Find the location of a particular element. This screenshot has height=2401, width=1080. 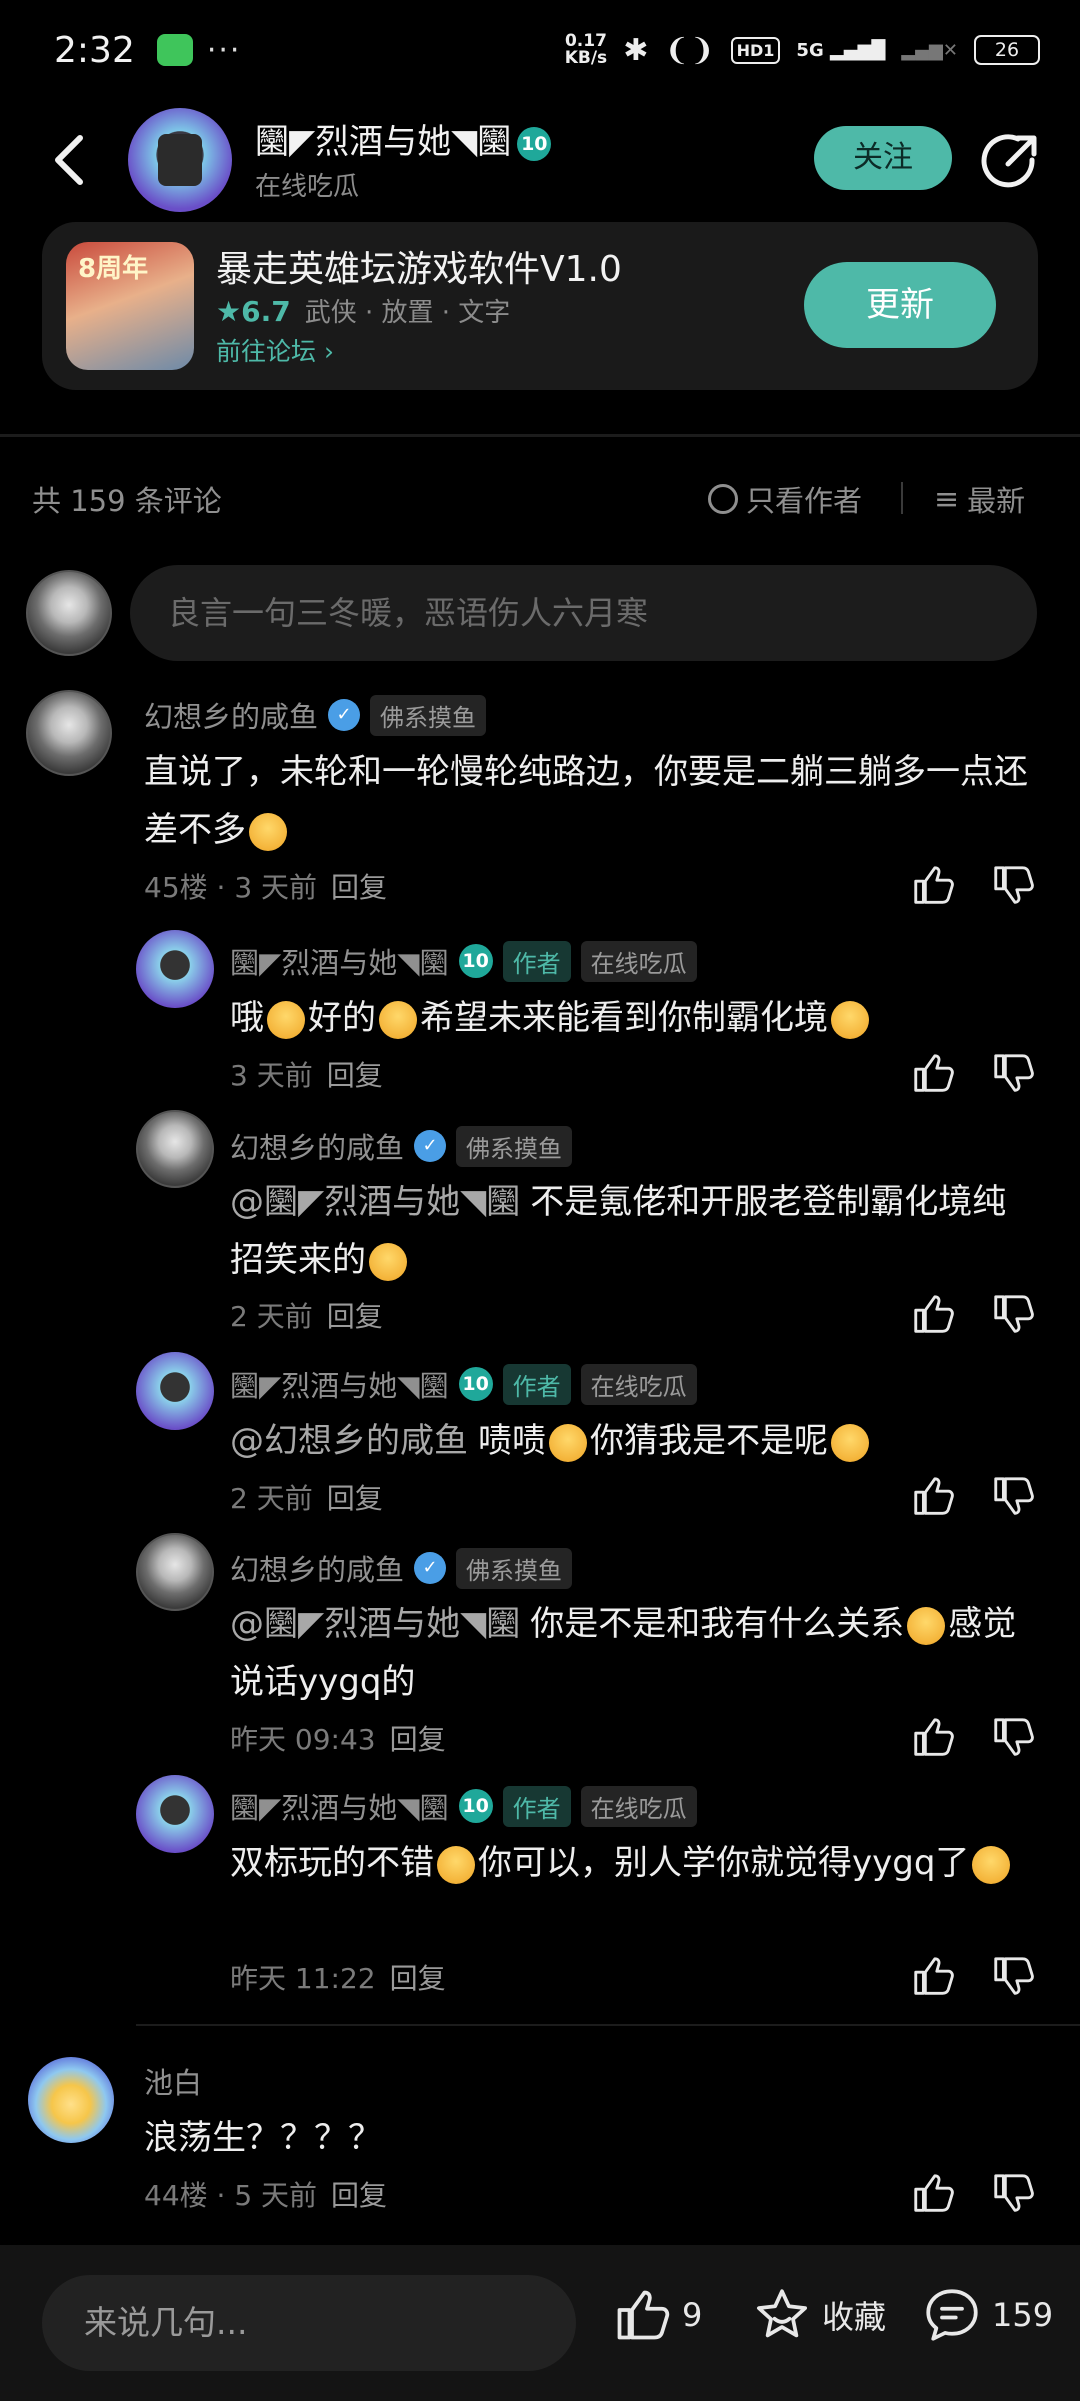

reply-meta: 昨天 09:43 回复 is located at coordinates (338, 1738).